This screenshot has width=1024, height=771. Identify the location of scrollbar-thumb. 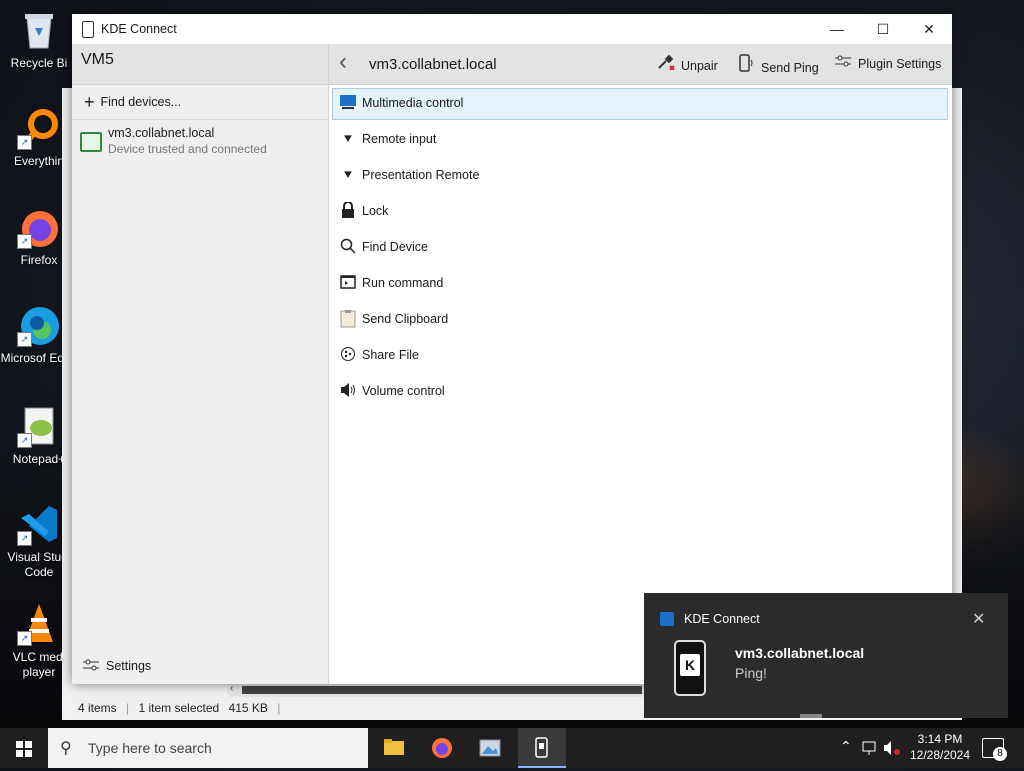
(442, 690).